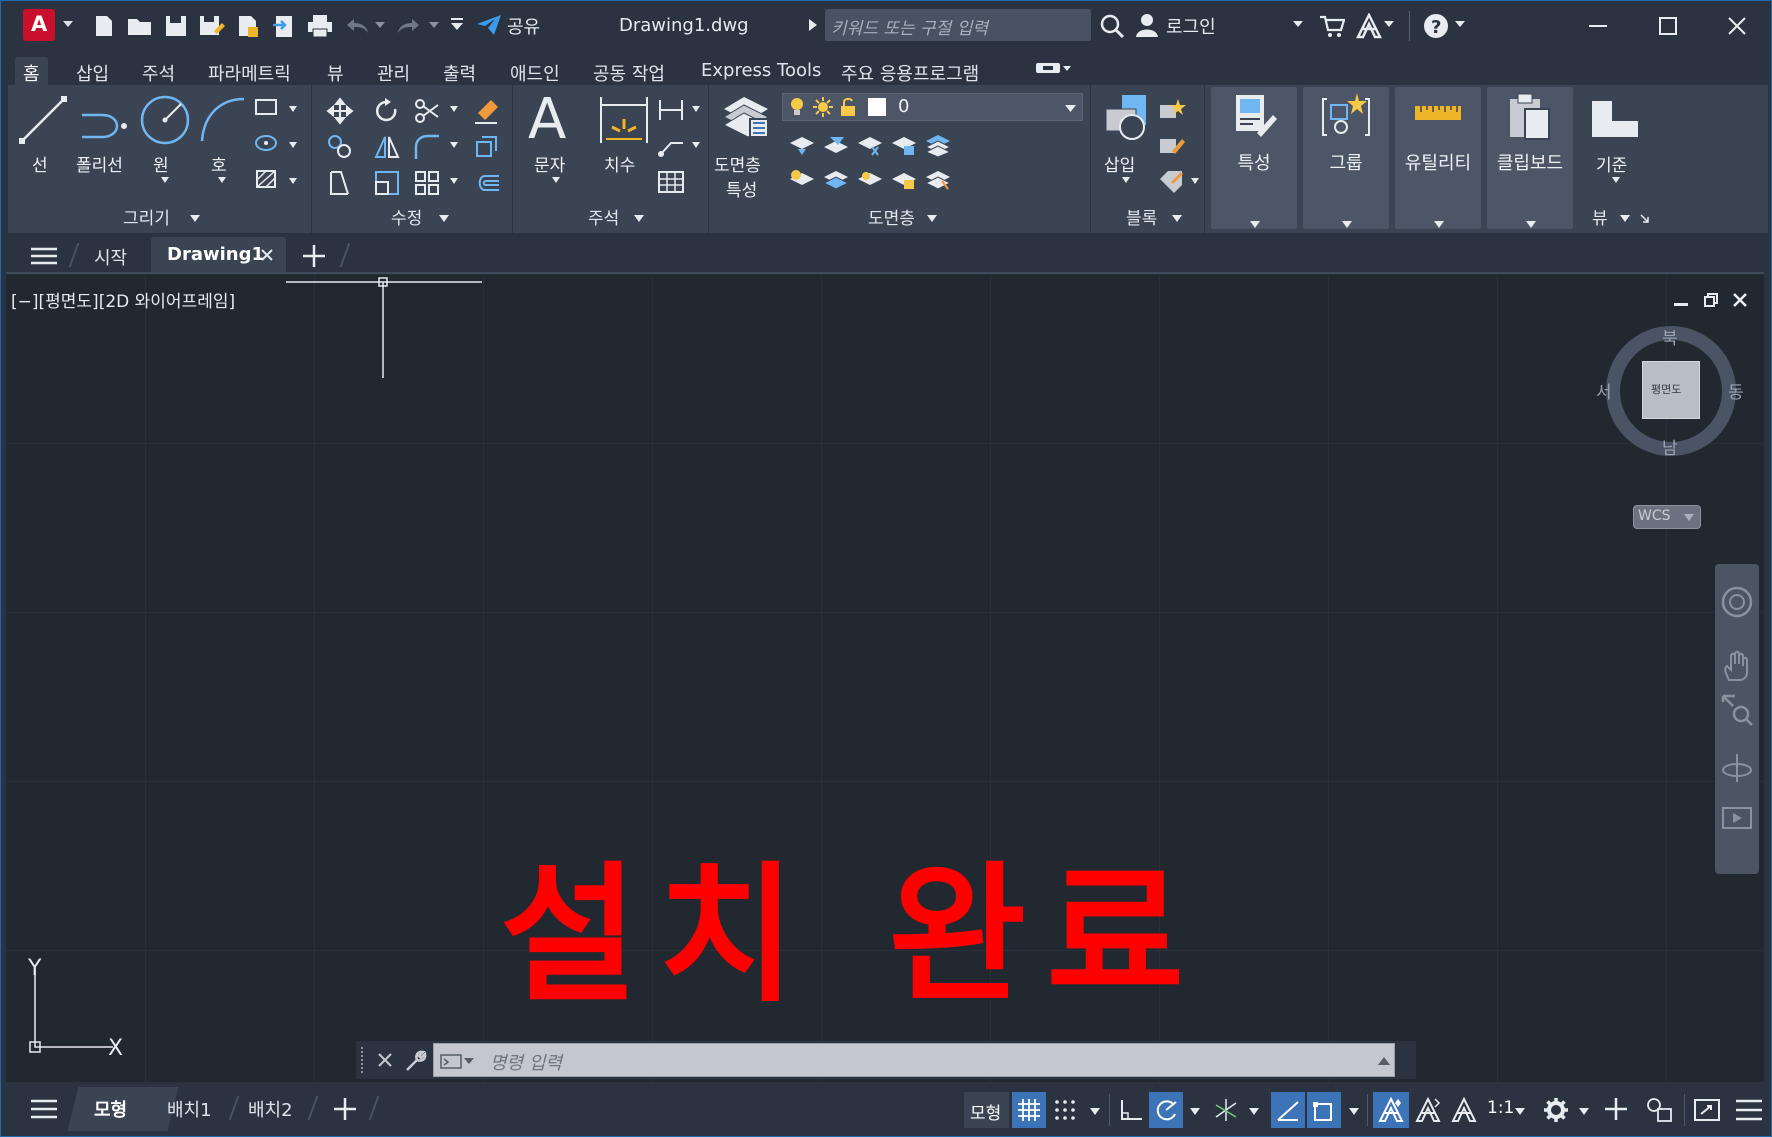 This screenshot has height=1137, width=1772. I want to click on customization-menu-icon, so click(1749, 1110).